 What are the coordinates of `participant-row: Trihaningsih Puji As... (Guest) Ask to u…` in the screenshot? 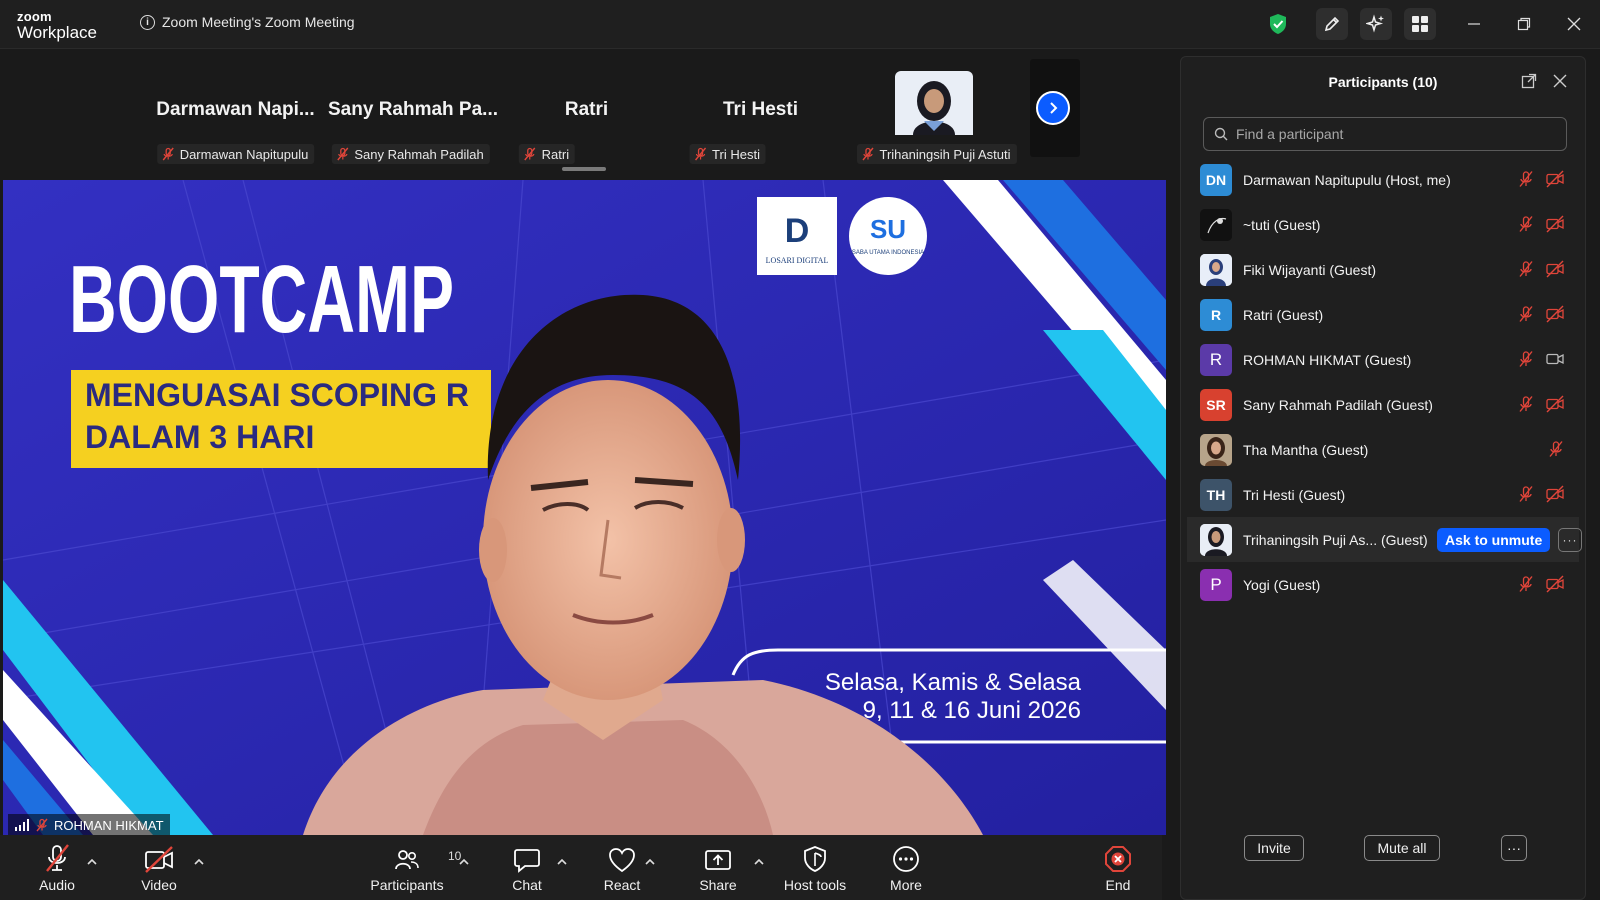 It's located at (1384, 539).